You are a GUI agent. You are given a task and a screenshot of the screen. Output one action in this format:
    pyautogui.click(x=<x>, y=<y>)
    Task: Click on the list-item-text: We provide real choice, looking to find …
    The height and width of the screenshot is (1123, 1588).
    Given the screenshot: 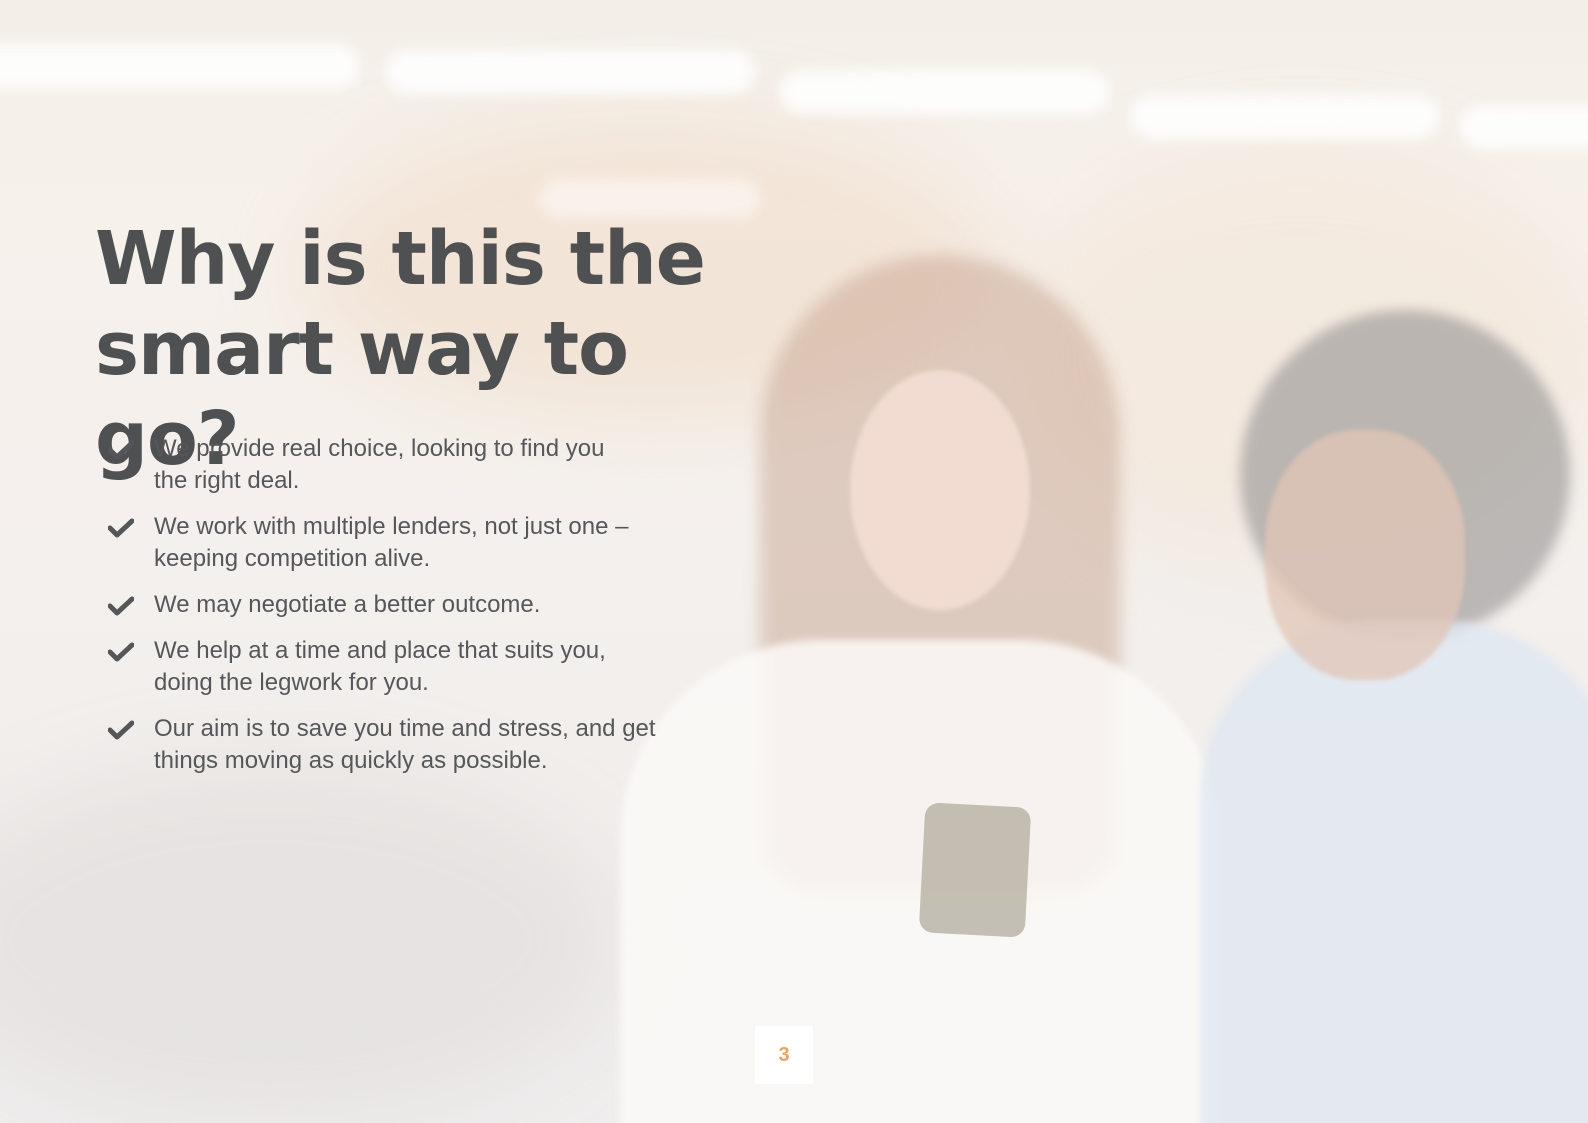 What is the action you would take?
    pyautogui.click(x=379, y=464)
    